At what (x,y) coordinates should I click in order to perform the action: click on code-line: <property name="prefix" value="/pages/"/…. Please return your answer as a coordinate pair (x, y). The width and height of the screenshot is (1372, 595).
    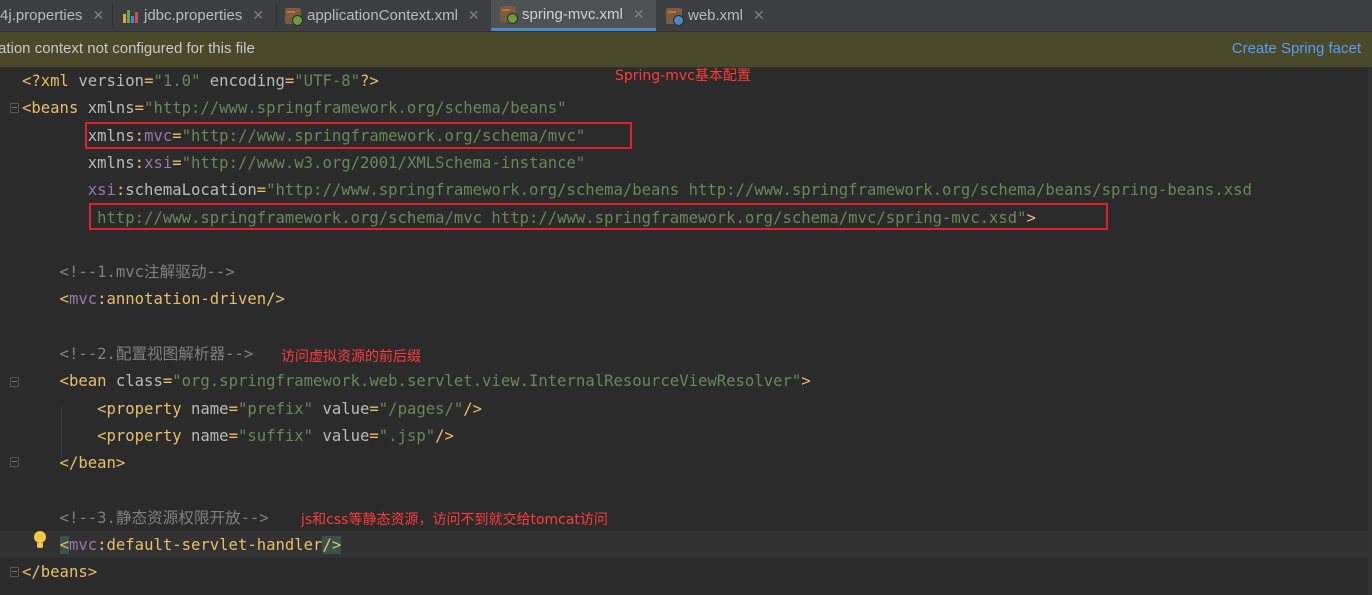
    Looking at the image, I should click on (252, 409).